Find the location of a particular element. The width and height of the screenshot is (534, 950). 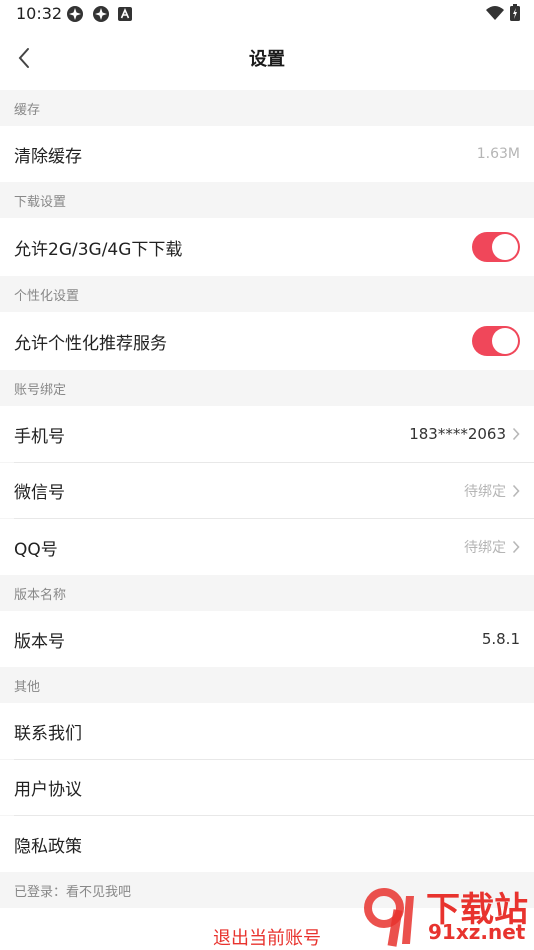

allow-mobile-download-toggle is located at coordinates (496, 247).